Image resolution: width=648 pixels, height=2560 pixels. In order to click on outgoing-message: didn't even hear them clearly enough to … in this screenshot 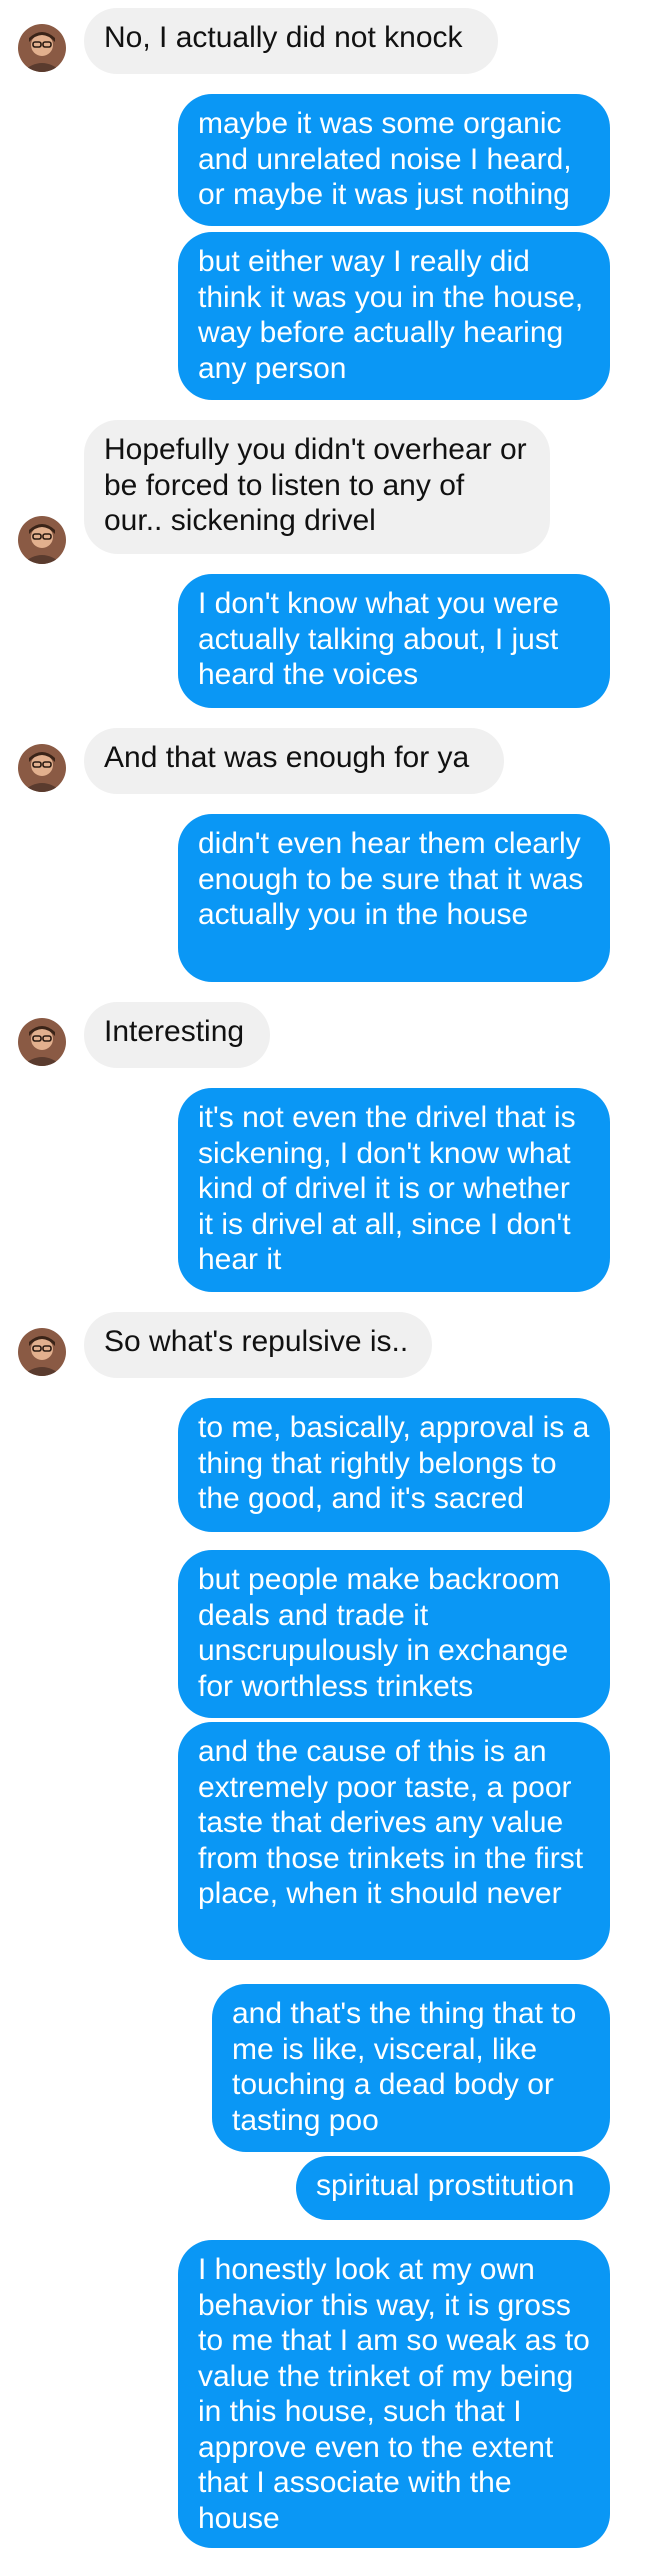, I will do `click(394, 898)`.